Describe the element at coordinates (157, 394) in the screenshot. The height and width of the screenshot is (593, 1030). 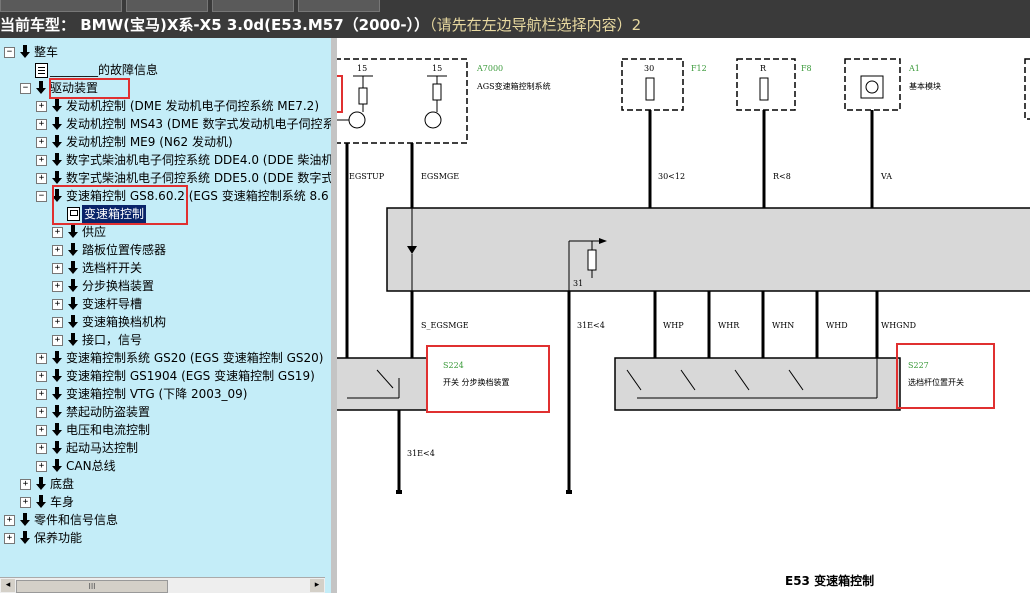
I see `tree-item-label: 变速箱控制 VTG (下降 2003_09)` at that location.